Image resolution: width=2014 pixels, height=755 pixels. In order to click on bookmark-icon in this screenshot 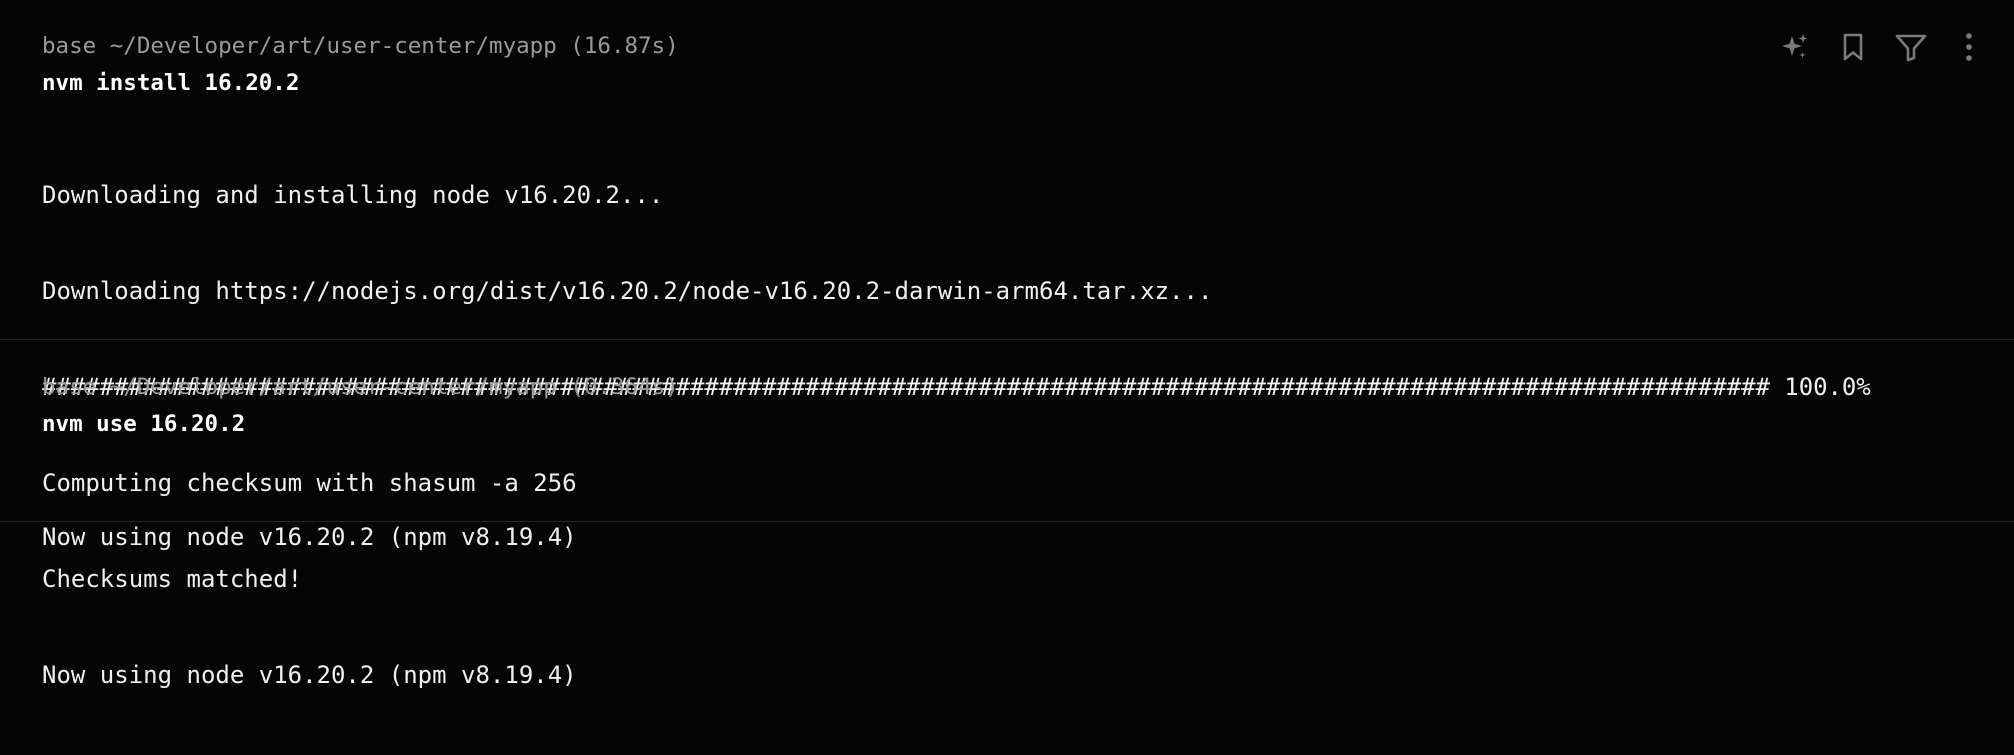, I will do `click(1853, 47)`.